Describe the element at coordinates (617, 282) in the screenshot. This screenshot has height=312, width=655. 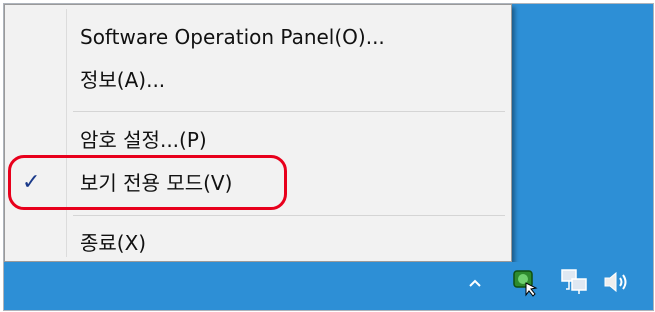
I see `speaker-icon` at that location.